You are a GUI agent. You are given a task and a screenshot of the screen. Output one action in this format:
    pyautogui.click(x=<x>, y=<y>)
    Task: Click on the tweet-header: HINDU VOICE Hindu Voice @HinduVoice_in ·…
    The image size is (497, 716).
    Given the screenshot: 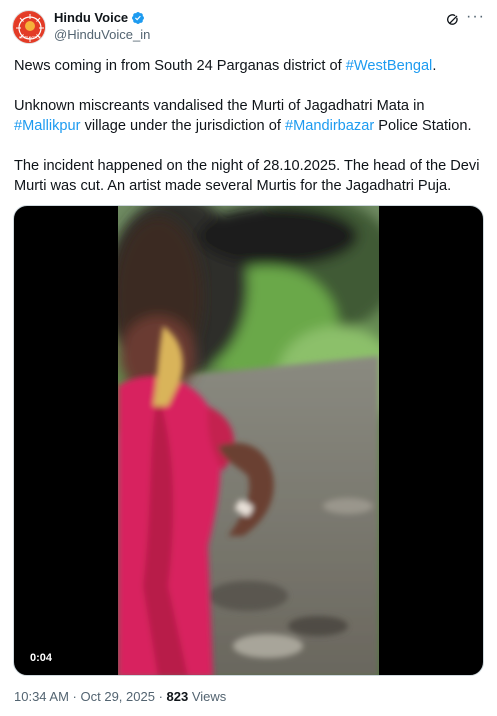 What is the action you would take?
    pyautogui.click(x=248, y=27)
    